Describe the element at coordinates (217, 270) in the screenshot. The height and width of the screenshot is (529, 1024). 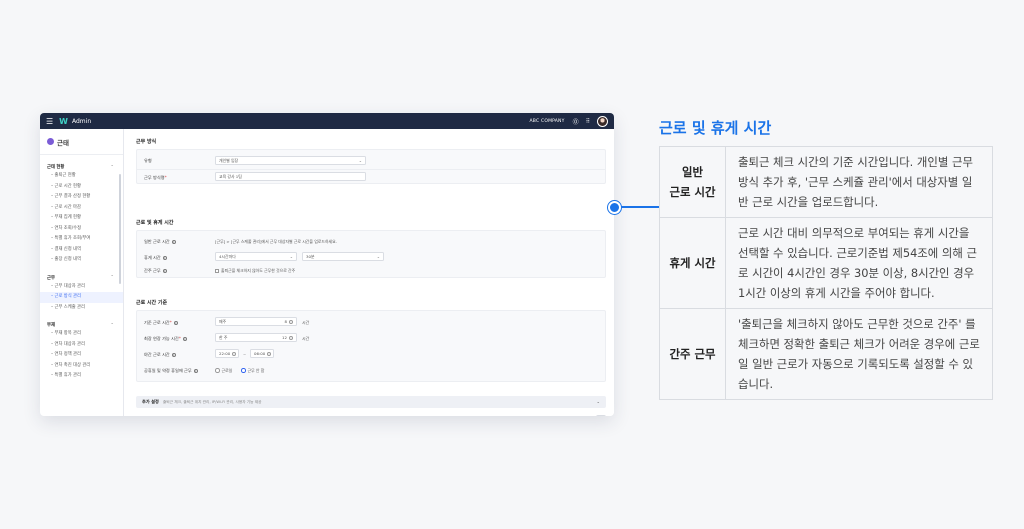
I see `checkbox-icon` at that location.